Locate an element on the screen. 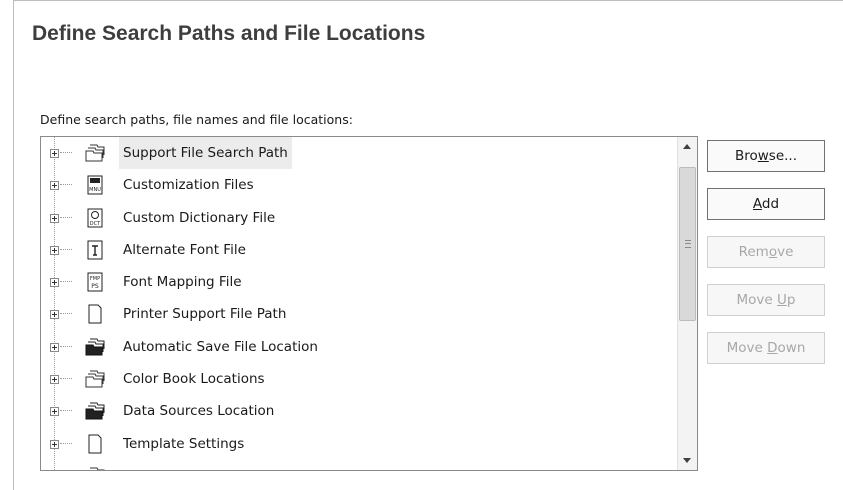 This screenshot has height=490, width=843. tree-item-label: Customization Files is located at coordinates (188, 185).